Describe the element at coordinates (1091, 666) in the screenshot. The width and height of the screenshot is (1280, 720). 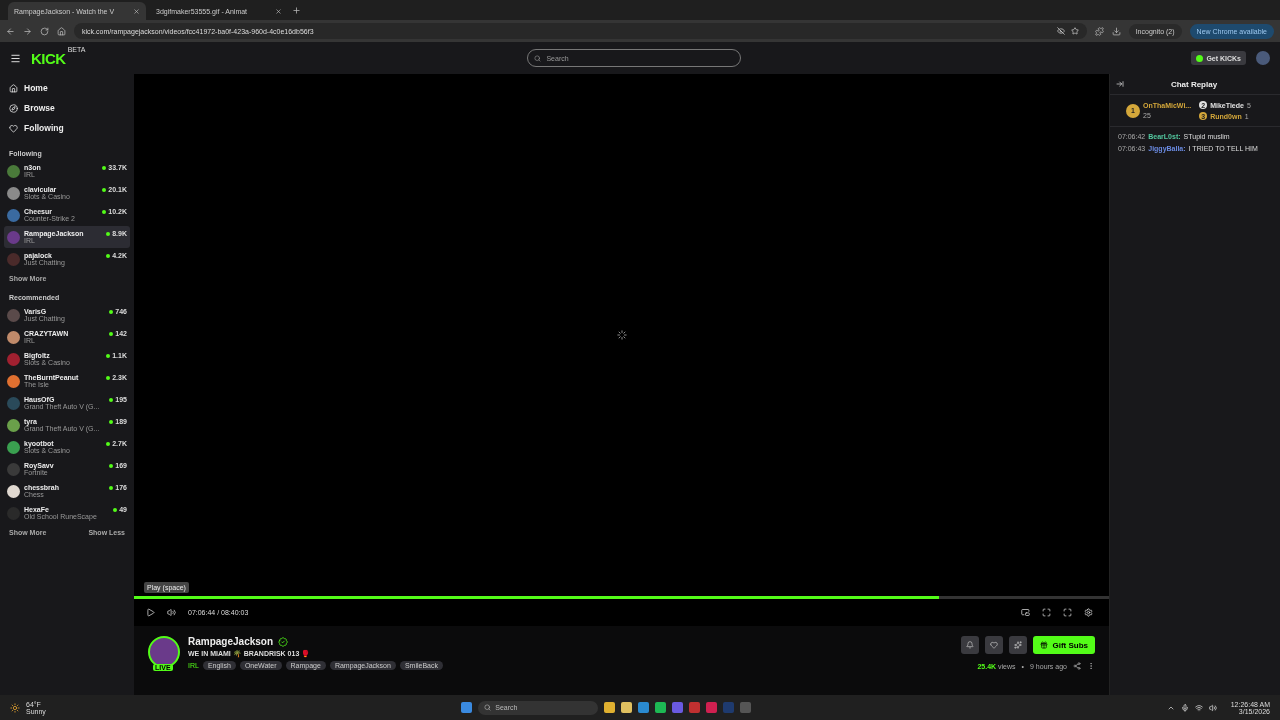
I see `more-icon` at that location.